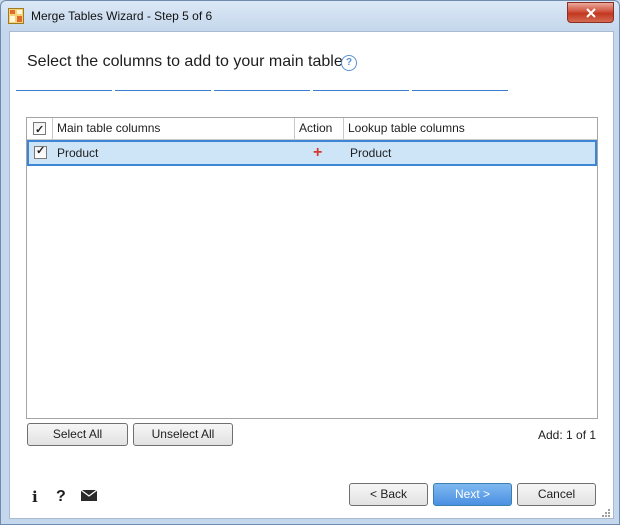  What do you see at coordinates (78, 153) in the screenshot?
I see `row-main-column: Product` at bounding box center [78, 153].